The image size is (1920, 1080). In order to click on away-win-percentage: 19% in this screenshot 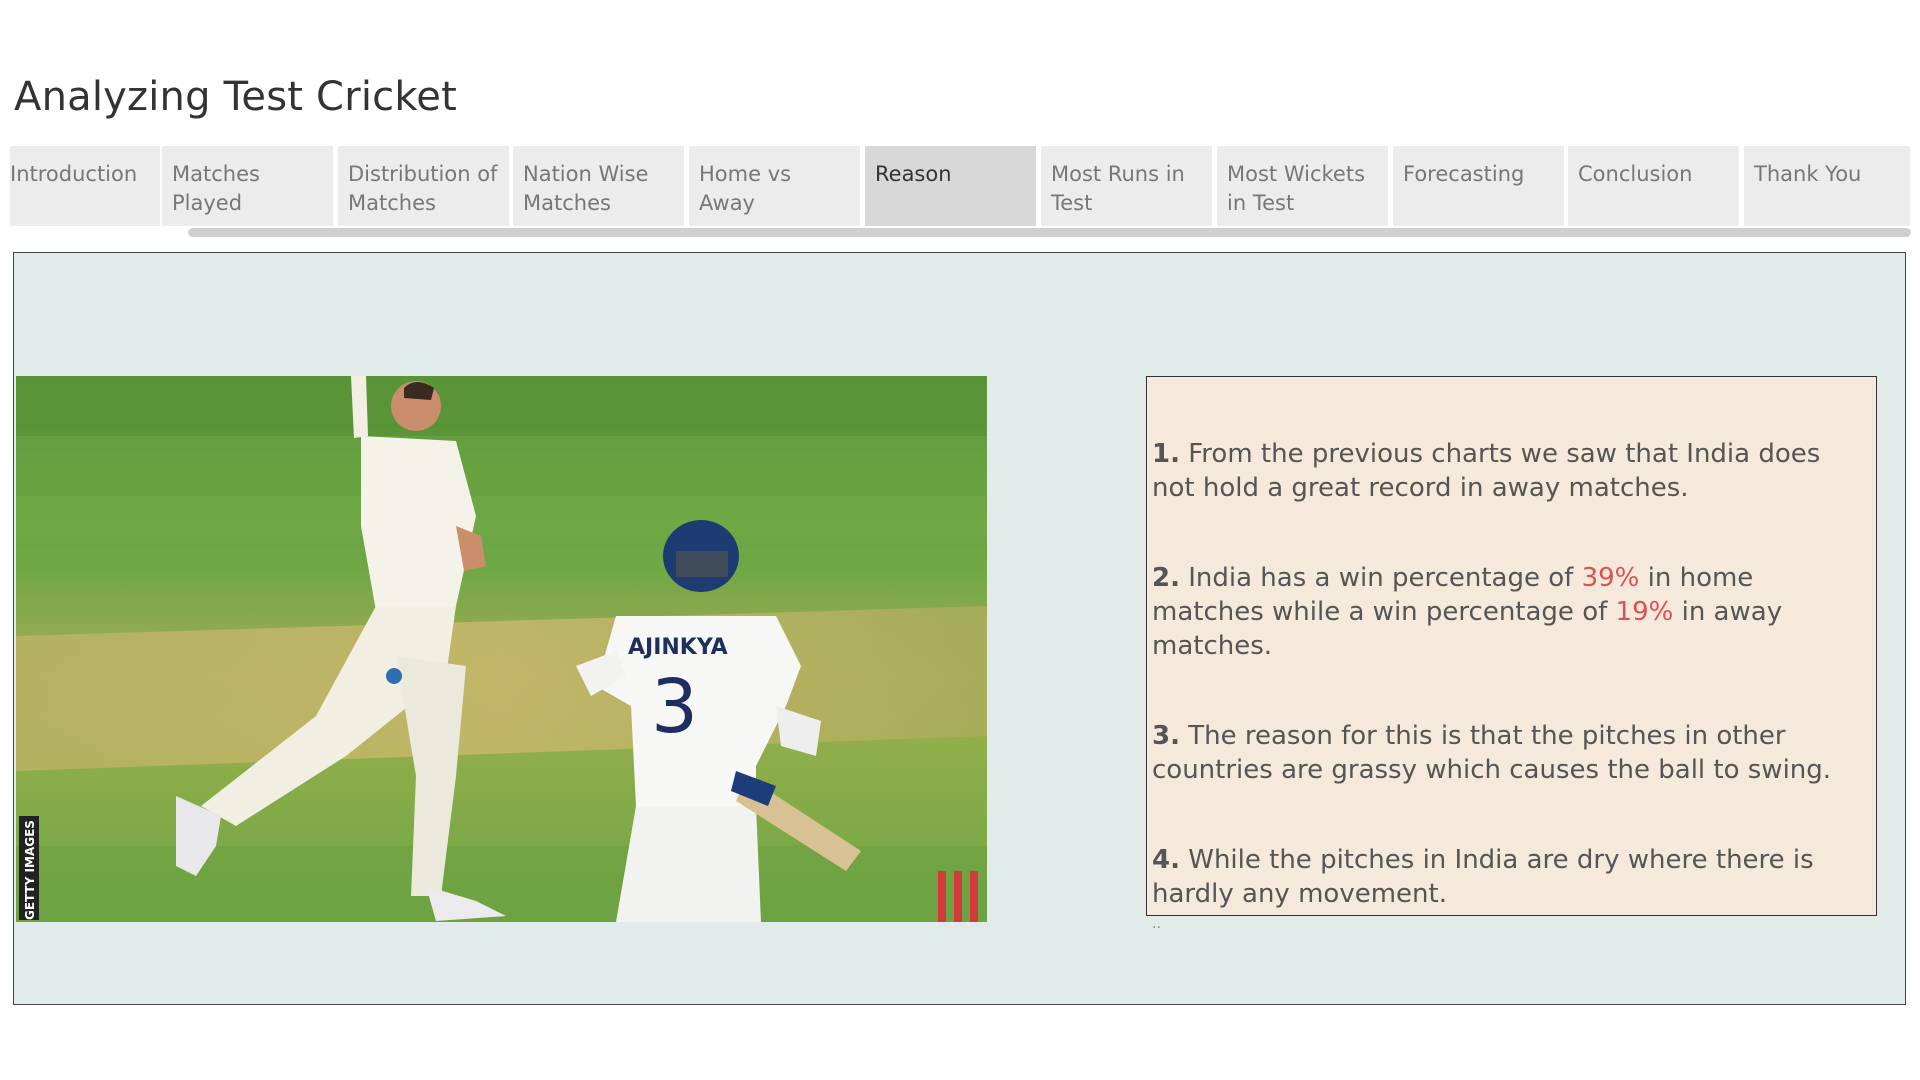, I will do `click(1644, 612)`.